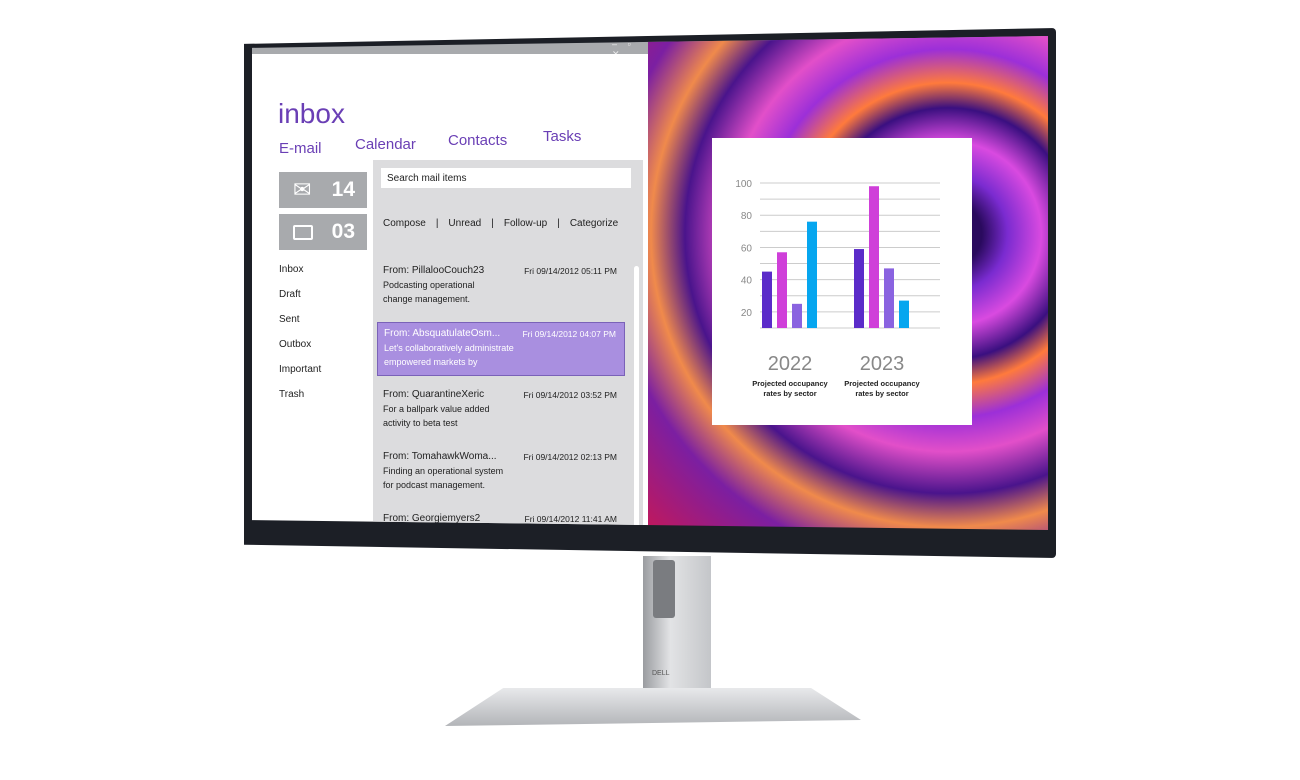  What do you see at coordinates (385, 144) in the screenshot?
I see `nav-calendar: Calendar` at bounding box center [385, 144].